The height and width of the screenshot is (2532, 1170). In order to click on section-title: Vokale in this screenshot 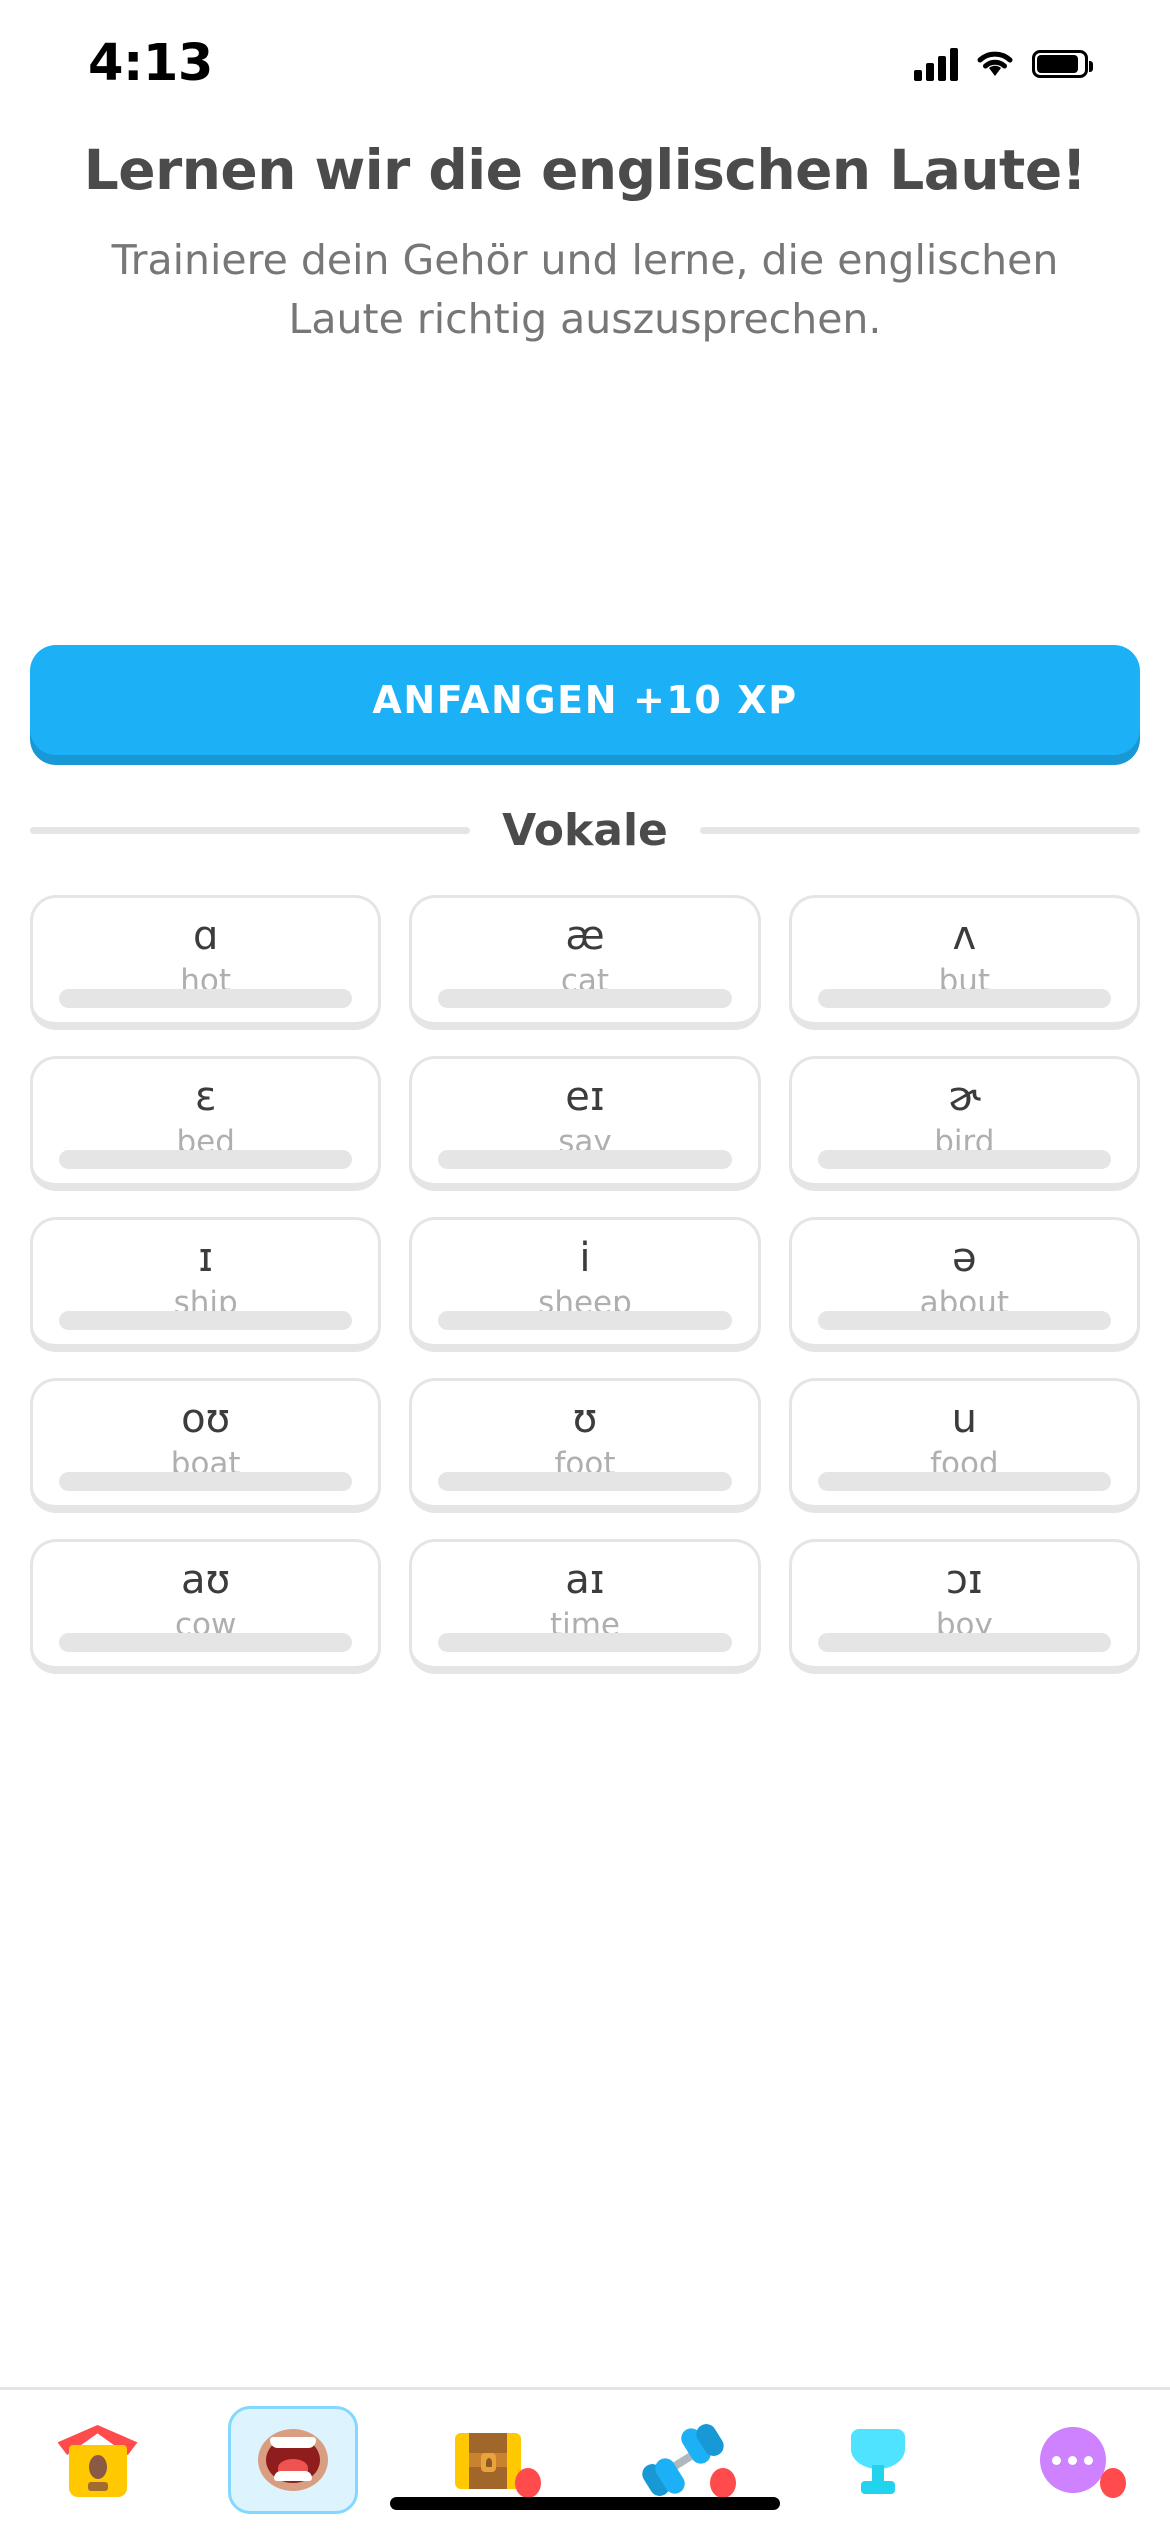, I will do `click(585, 830)`.